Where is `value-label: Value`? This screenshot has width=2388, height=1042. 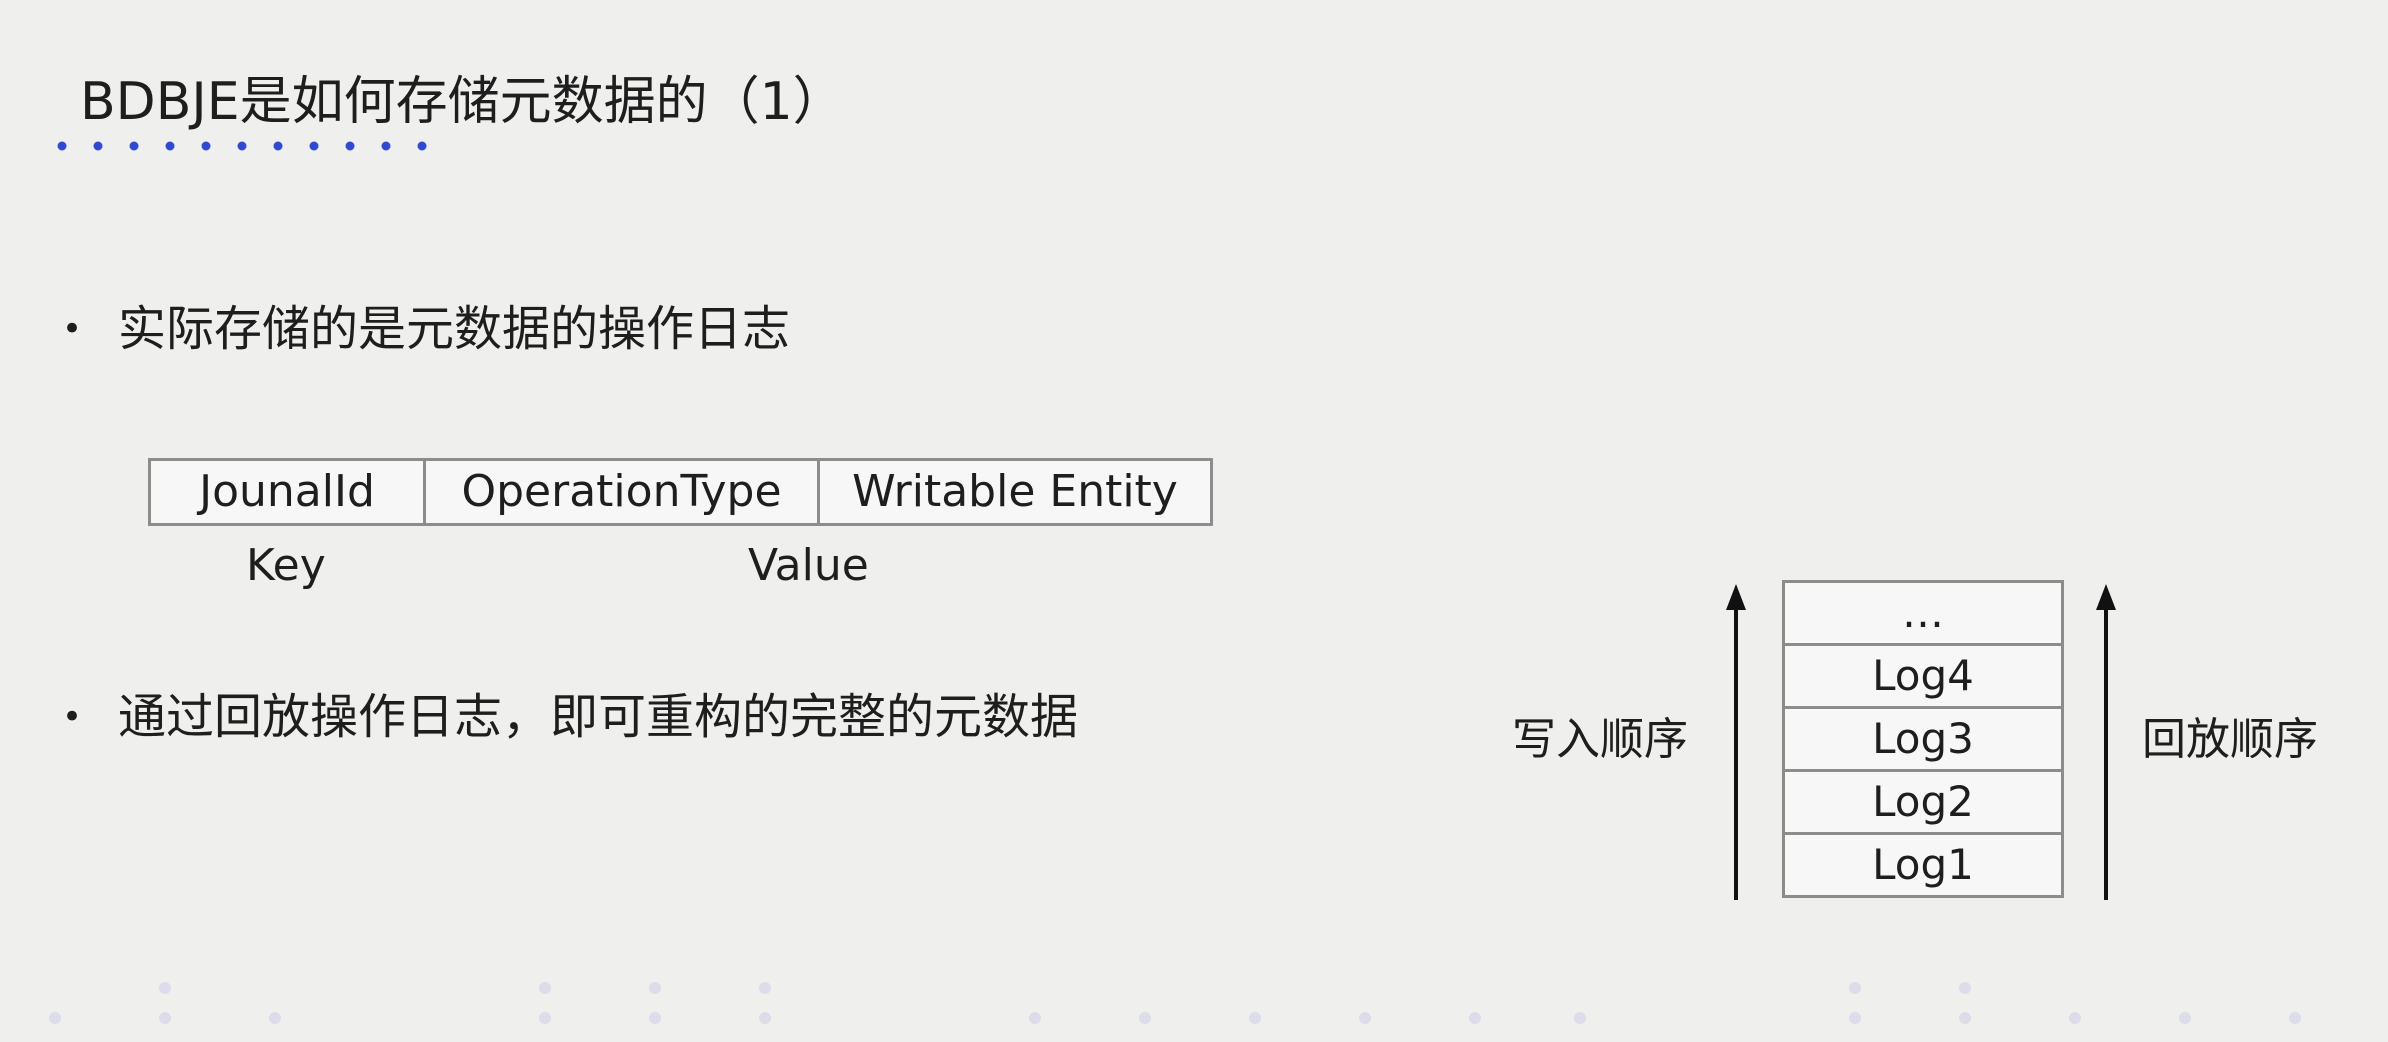 value-label: Value is located at coordinates (808, 565).